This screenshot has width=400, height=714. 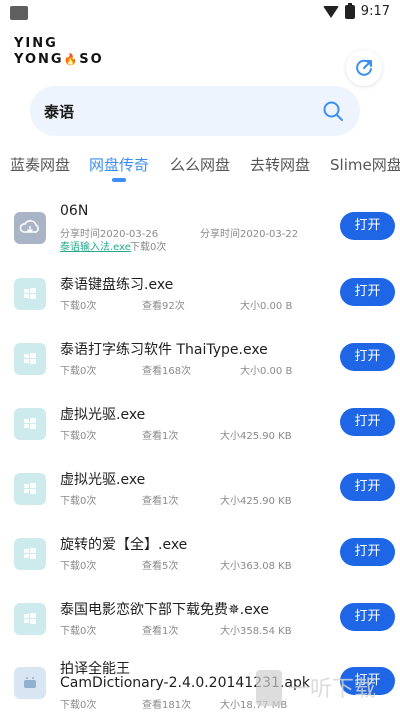 I want to click on tab-bar: 蓝奏网盘 网盘传奇 么么网盘 去转网盘 Slime网盘, so click(x=200, y=165).